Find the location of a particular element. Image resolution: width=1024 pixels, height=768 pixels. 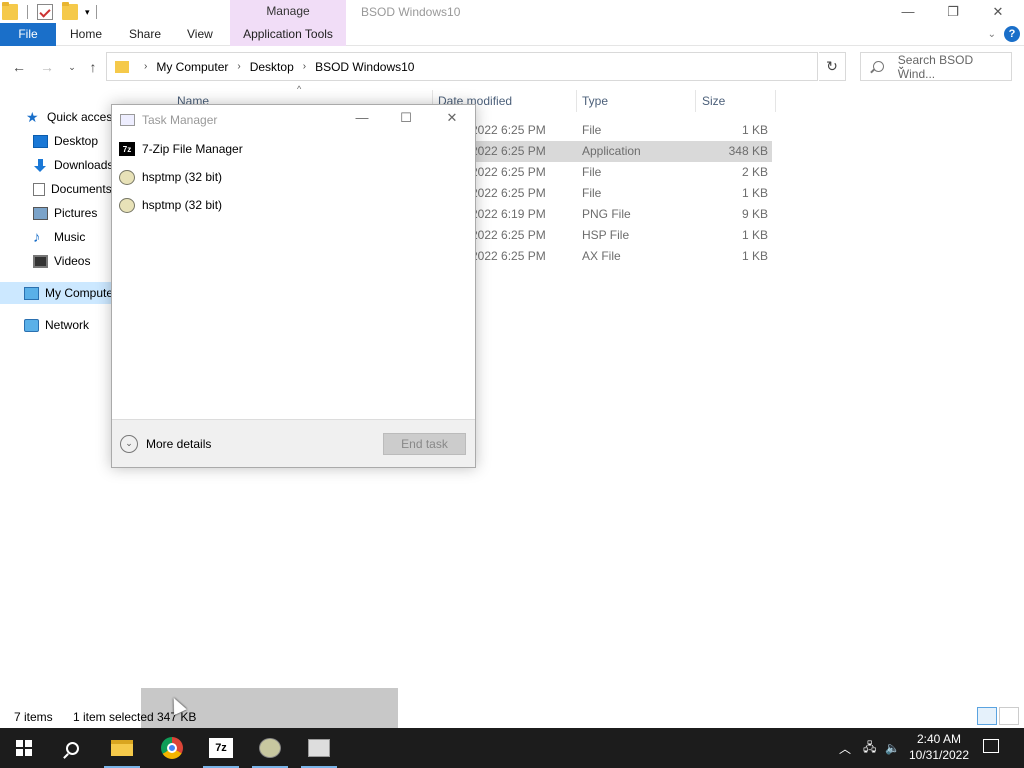

taskbar-chrome is located at coordinates (172, 748).